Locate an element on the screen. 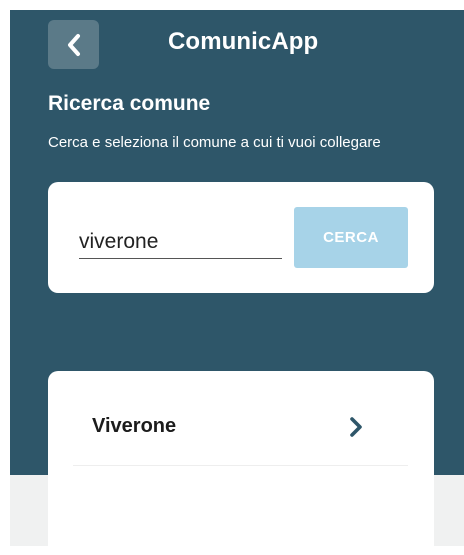  section-title: Ricerca comune is located at coordinates (129, 103).